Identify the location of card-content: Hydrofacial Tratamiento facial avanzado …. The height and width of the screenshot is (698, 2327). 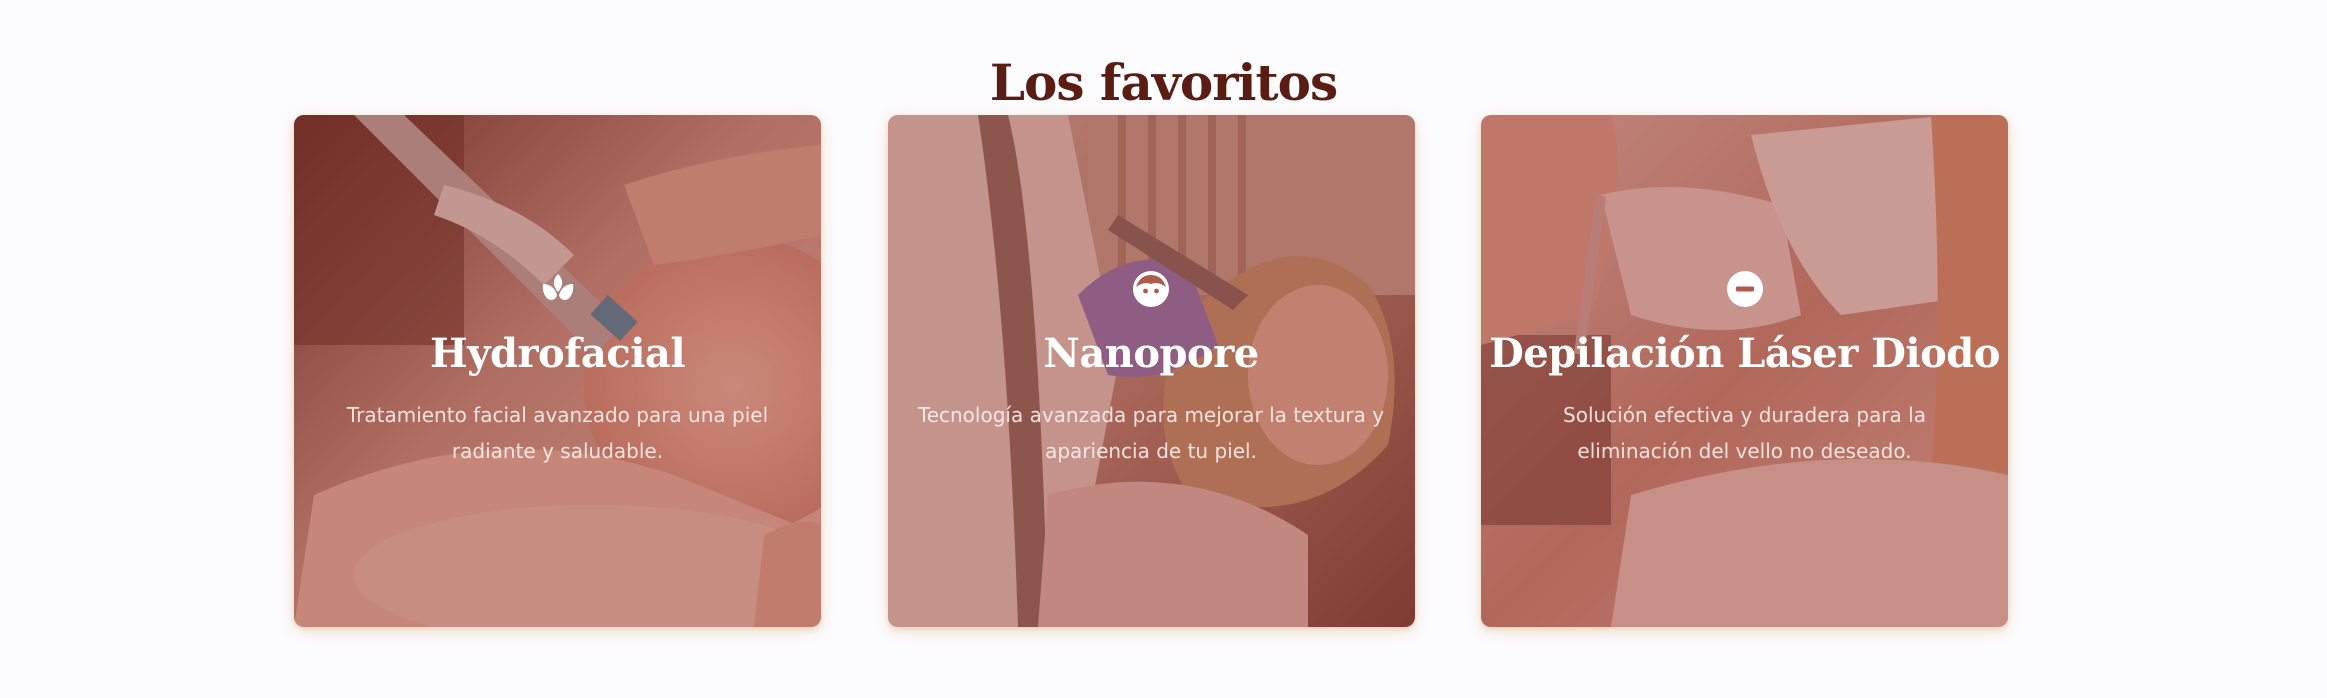
(557, 369).